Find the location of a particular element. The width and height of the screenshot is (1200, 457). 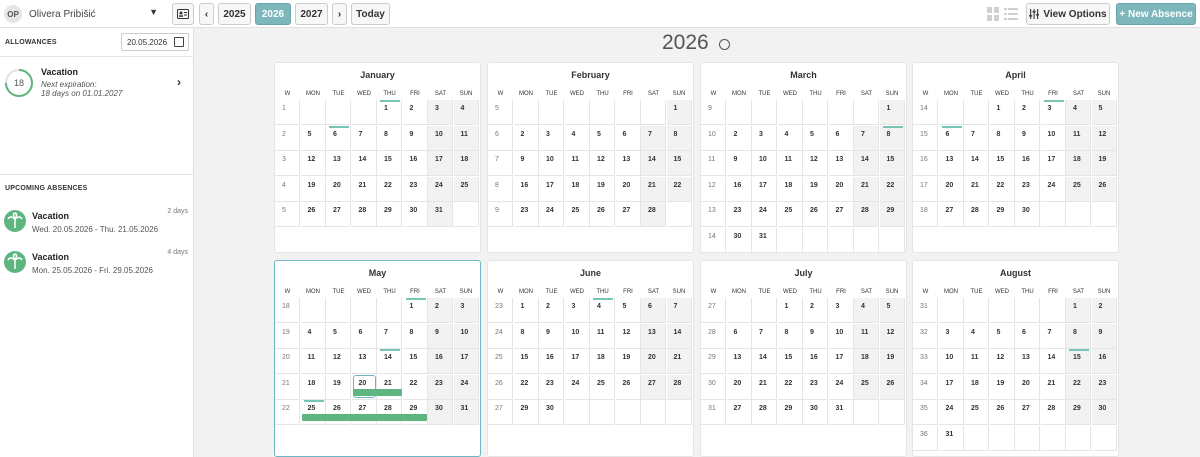

chevron-right-icon: › is located at coordinates (179, 82).